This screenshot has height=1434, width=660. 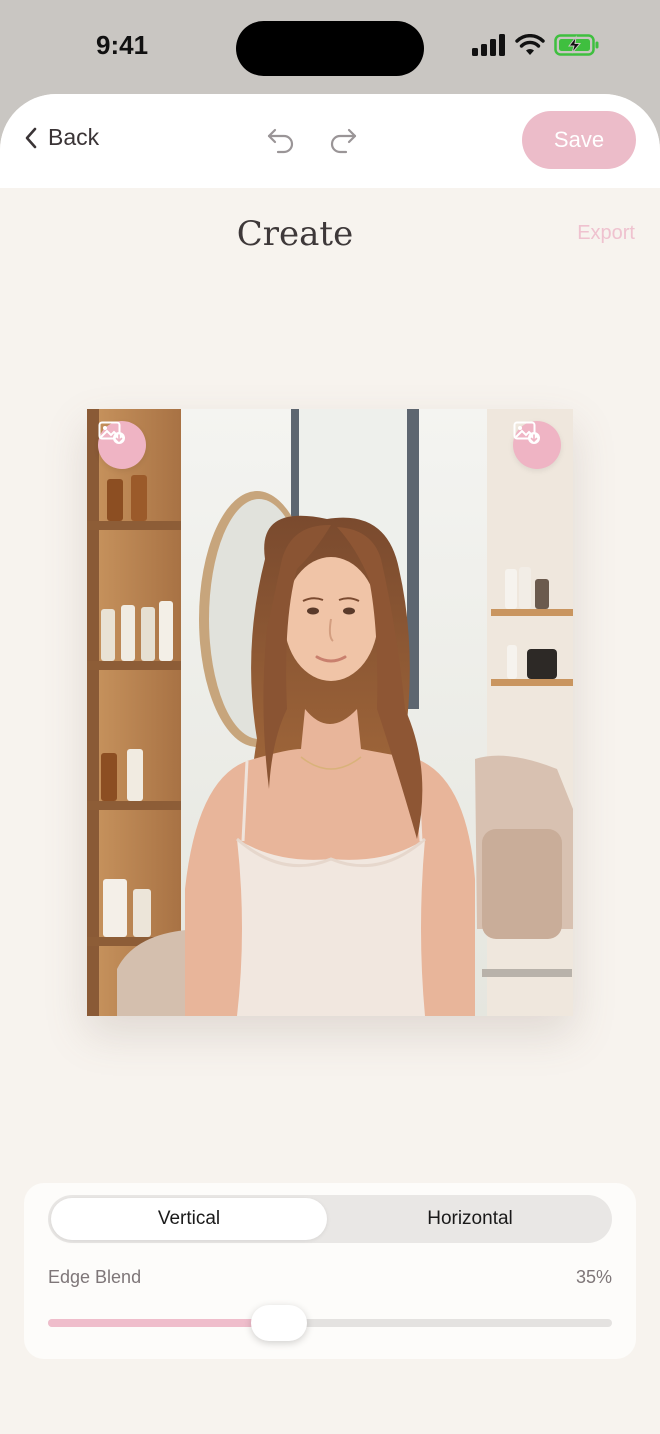 I want to click on wifi-icon, so click(x=530, y=44).